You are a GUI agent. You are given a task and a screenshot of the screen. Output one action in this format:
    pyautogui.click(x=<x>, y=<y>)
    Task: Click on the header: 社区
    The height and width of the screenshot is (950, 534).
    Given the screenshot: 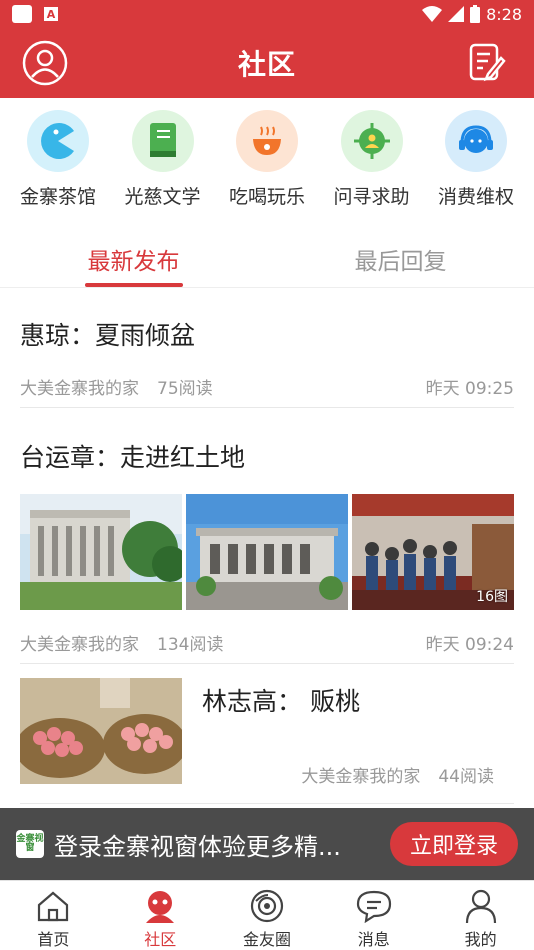 What is the action you would take?
    pyautogui.click(x=267, y=63)
    